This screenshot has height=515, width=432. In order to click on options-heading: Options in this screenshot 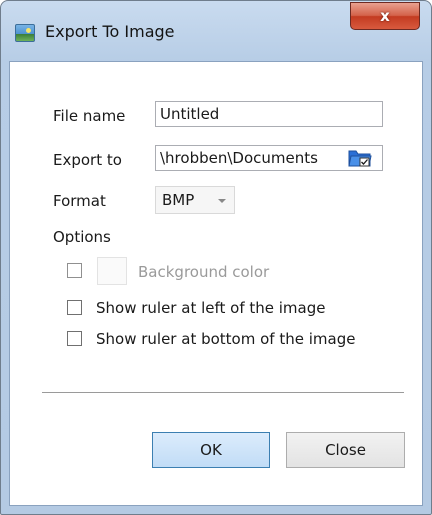, I will do `click(82, 237)`.